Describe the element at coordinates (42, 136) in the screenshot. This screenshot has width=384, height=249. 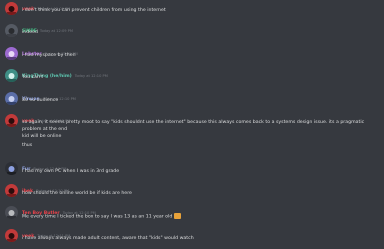
I see `message-text: kid will be online` at that location.